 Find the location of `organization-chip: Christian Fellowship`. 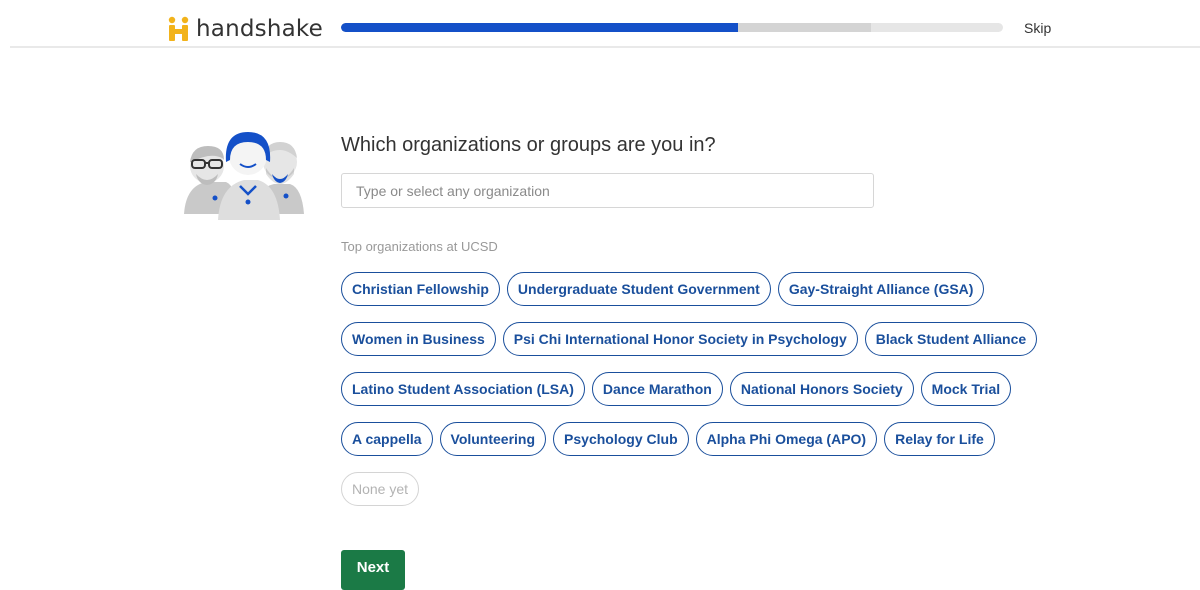

organization-chip: Christian Fellowship is located at coordinates (420, 289).